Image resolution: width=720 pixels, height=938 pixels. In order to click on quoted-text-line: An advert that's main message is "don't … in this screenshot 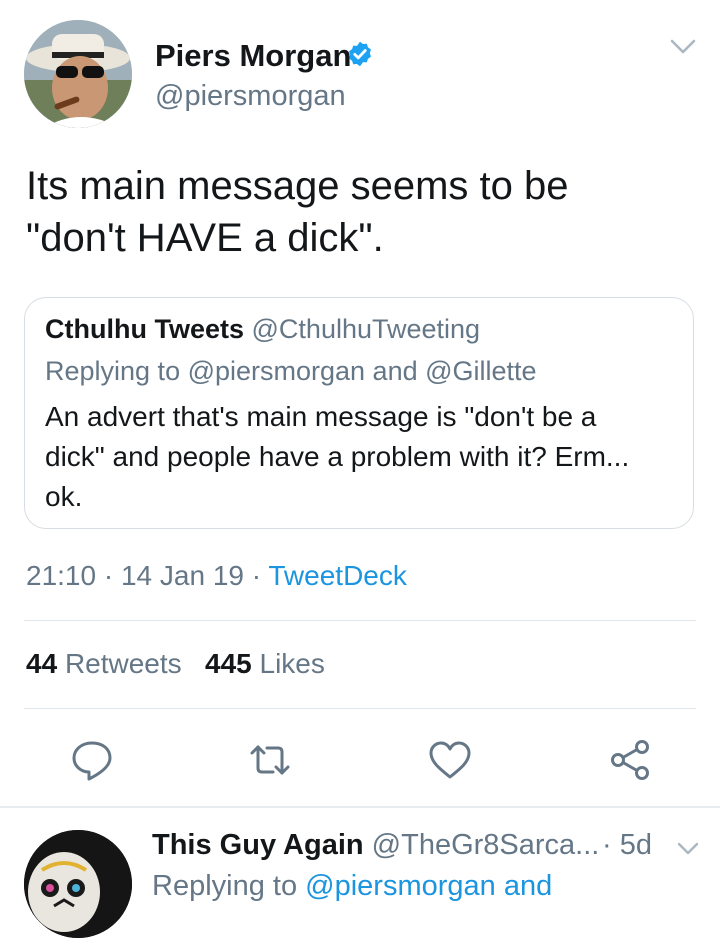, I will do `click(321, 416)`.